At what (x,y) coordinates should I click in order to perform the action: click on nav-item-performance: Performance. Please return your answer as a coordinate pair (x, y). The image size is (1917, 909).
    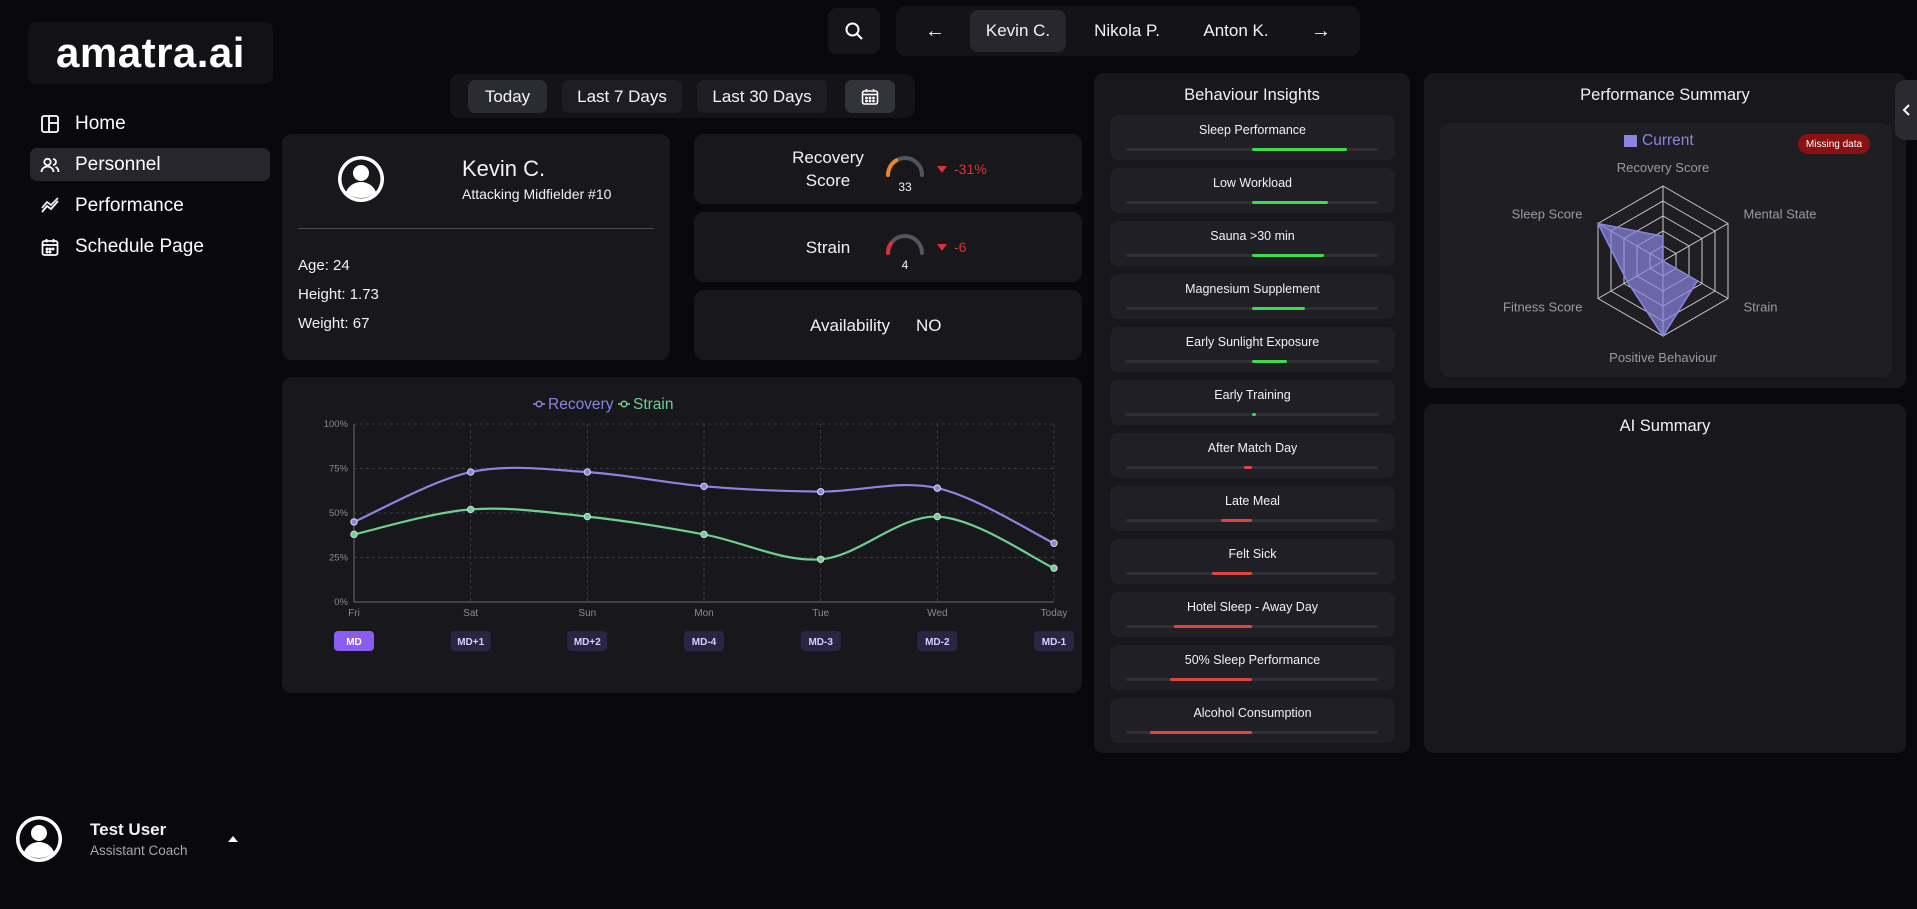
    Looking at the image, I should click on (150, 205).